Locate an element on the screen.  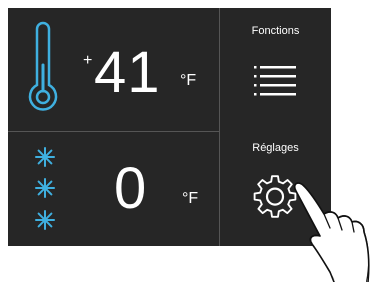
freezer-temp-value: 0 is located at coordinates (131, 188).